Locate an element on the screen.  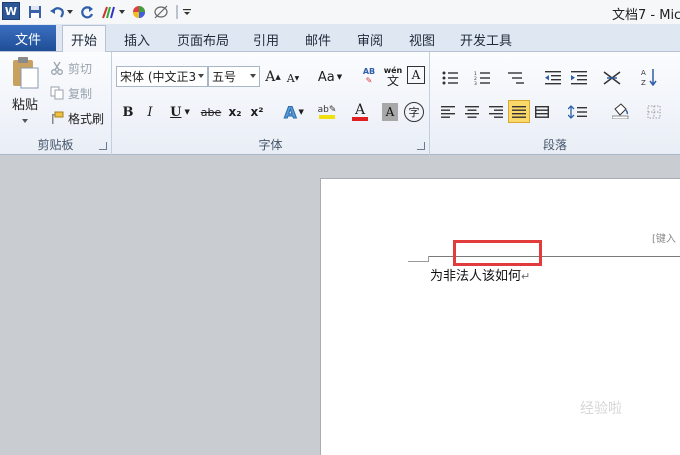
borders-button is located at coordinates (654, 112).